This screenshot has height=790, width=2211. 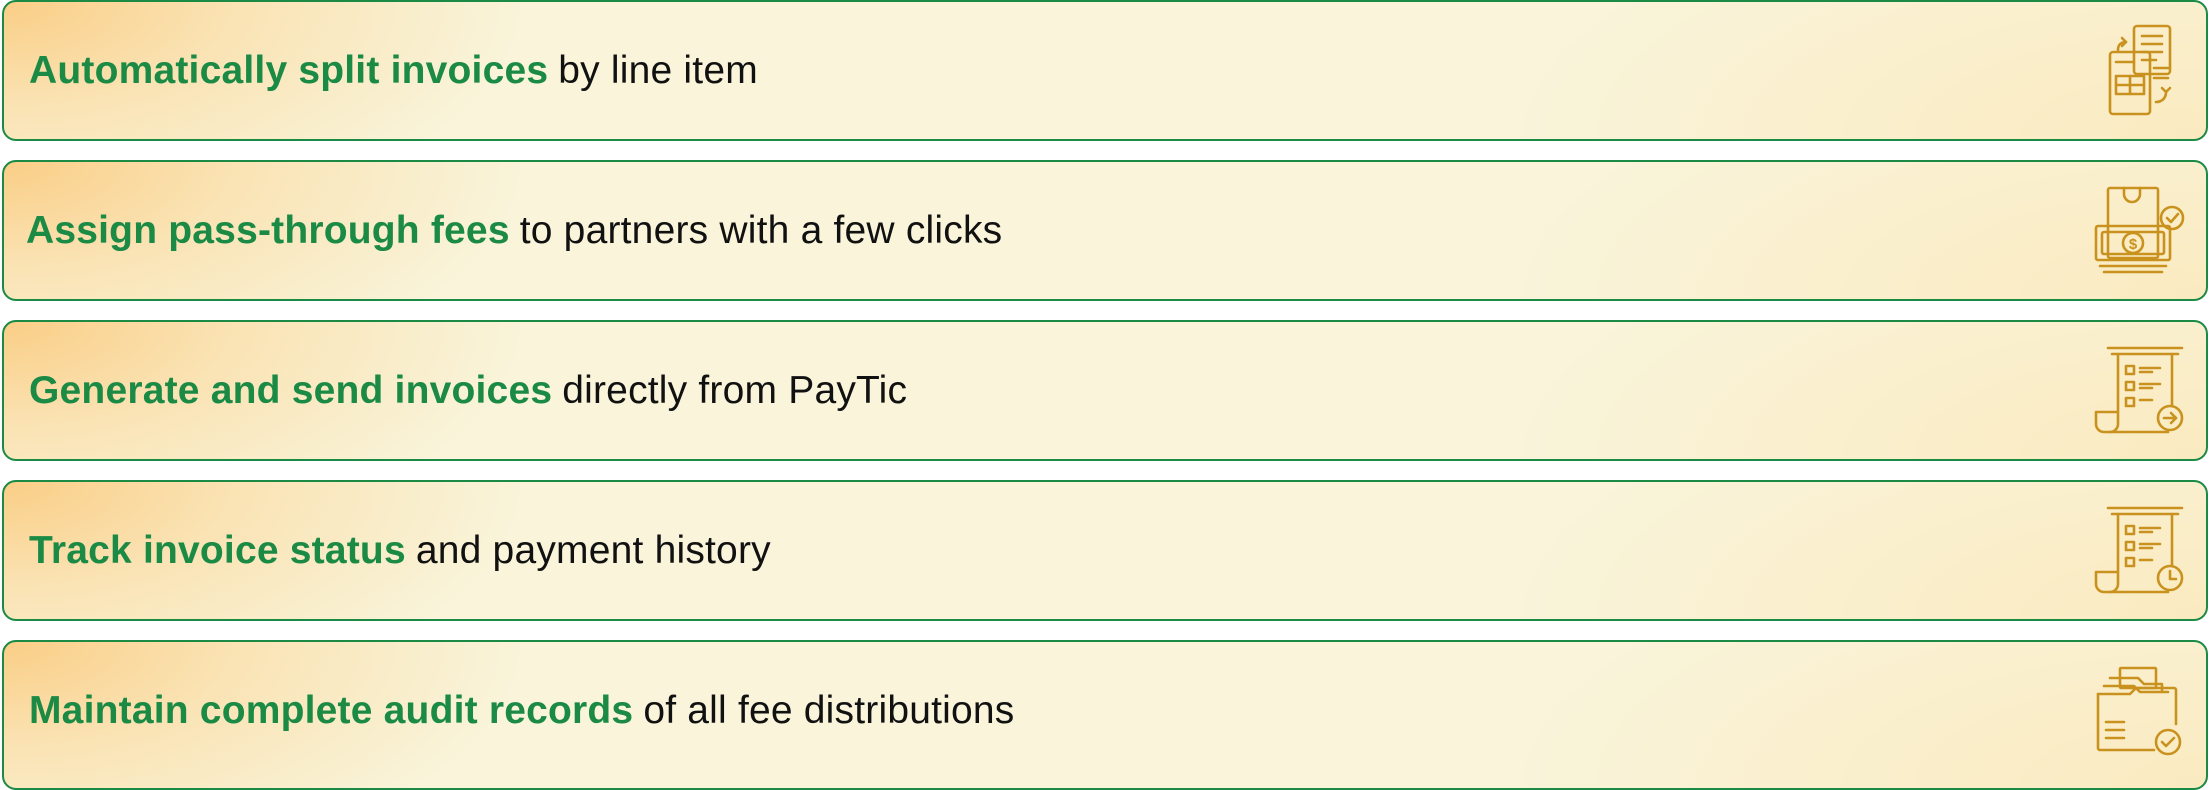 What do you see at coordinates (2140, 712) in the screenshot?
I see `folder-check-icon` at bounding box center [2140, 712].